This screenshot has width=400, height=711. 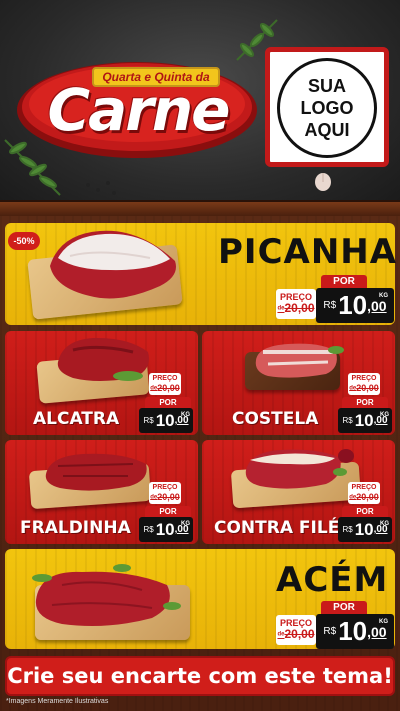 What do you see at coordinates (299, 469) in the screenshot?
I see `meat-contra-file` at bounding box center [299, 469].